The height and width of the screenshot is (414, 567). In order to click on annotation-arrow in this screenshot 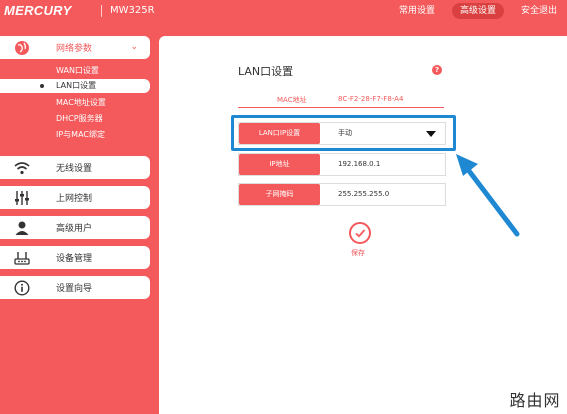, I will do `click(488, 195)`.